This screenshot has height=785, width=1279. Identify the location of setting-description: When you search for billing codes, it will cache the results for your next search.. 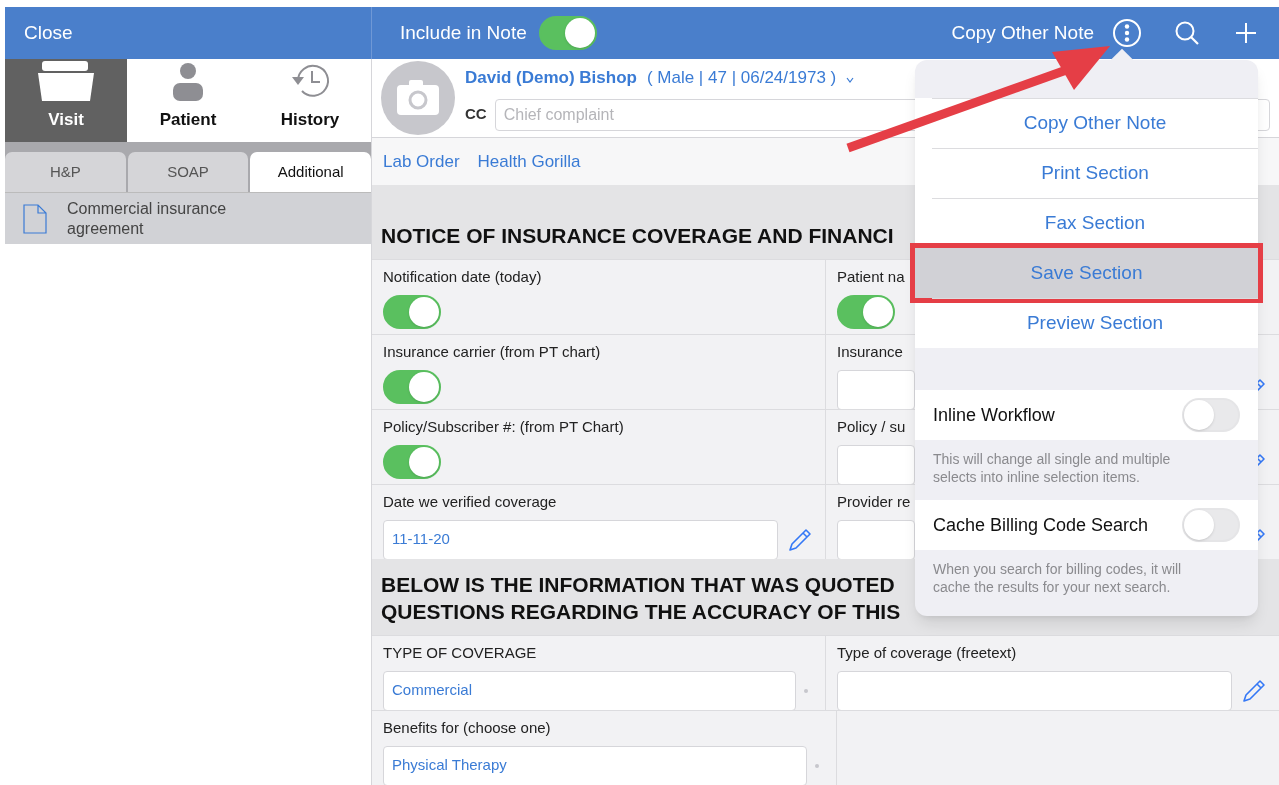
(1058, 578).